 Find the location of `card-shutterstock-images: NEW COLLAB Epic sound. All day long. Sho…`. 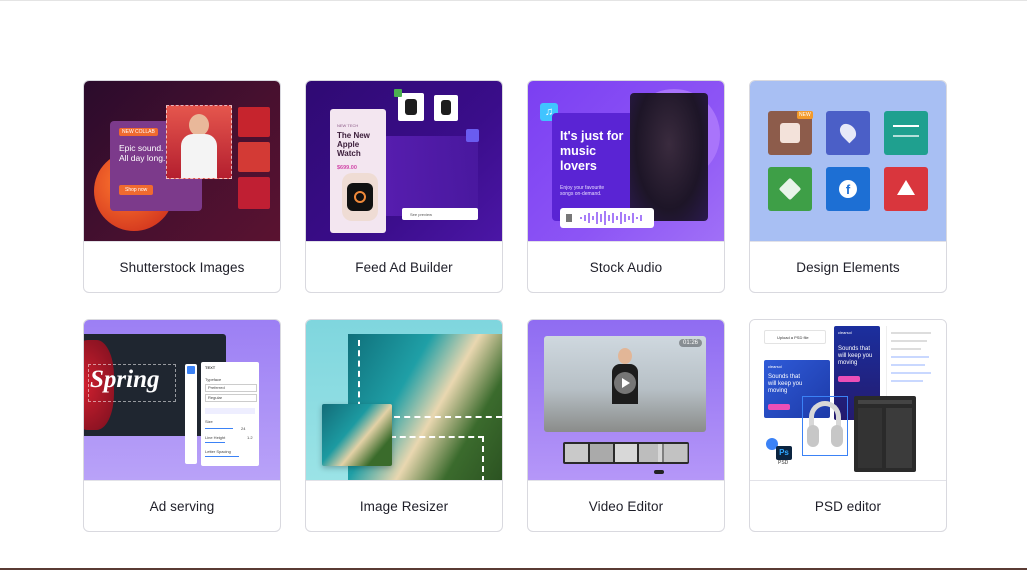

card-shutterstock-images: NEW COLLAB Epic sound. All day long. Sho… is located at coordinates (182, 186).